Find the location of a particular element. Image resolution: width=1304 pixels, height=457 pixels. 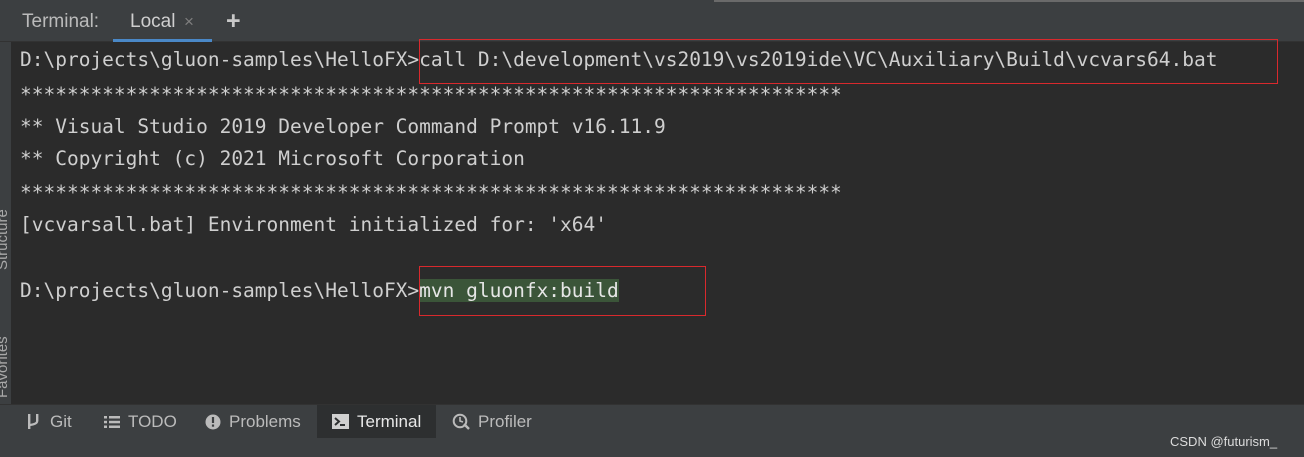

git-branch-icon is located at coordinates (33, 421).